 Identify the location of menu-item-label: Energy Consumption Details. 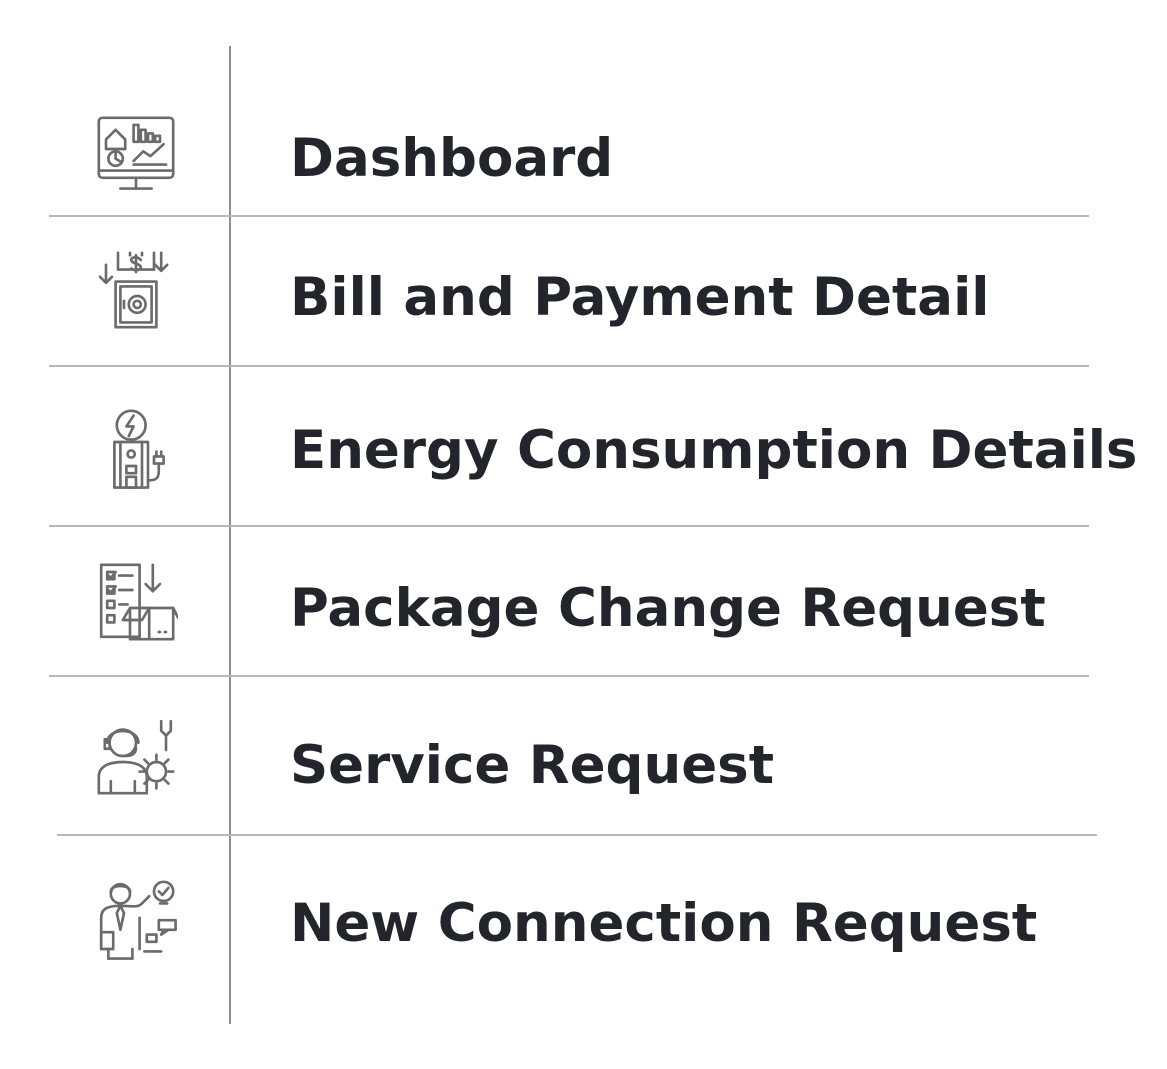
(714, 450).